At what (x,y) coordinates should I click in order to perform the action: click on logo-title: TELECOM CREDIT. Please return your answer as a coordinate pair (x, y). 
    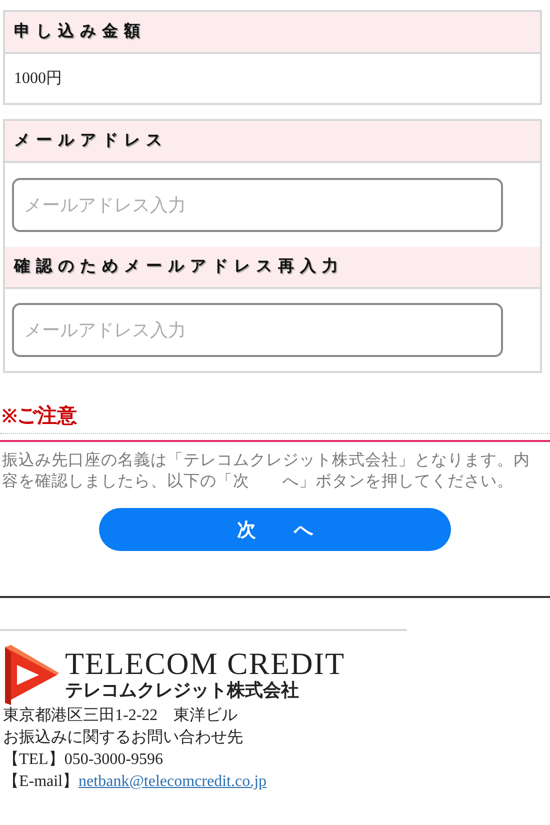
    Looking at the image, I should click on (205, 664).